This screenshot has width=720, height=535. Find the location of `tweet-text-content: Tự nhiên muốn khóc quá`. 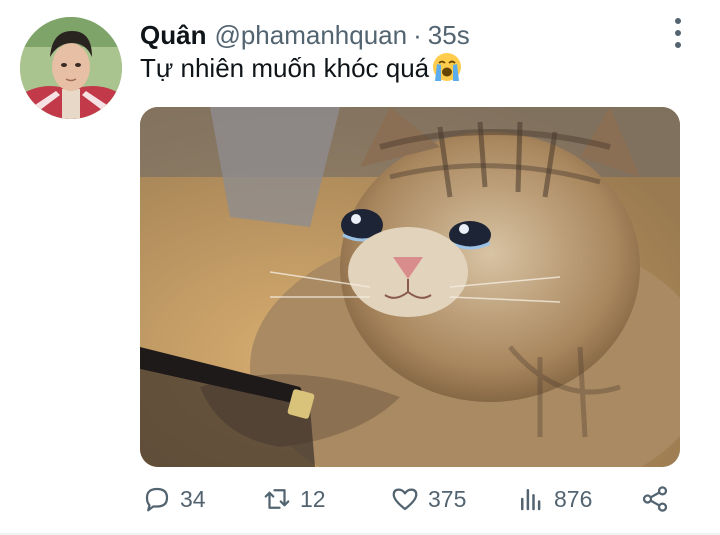

tweet-text-content: Tự nhiên muốn khóc quá is located at coordinates (285, 68).